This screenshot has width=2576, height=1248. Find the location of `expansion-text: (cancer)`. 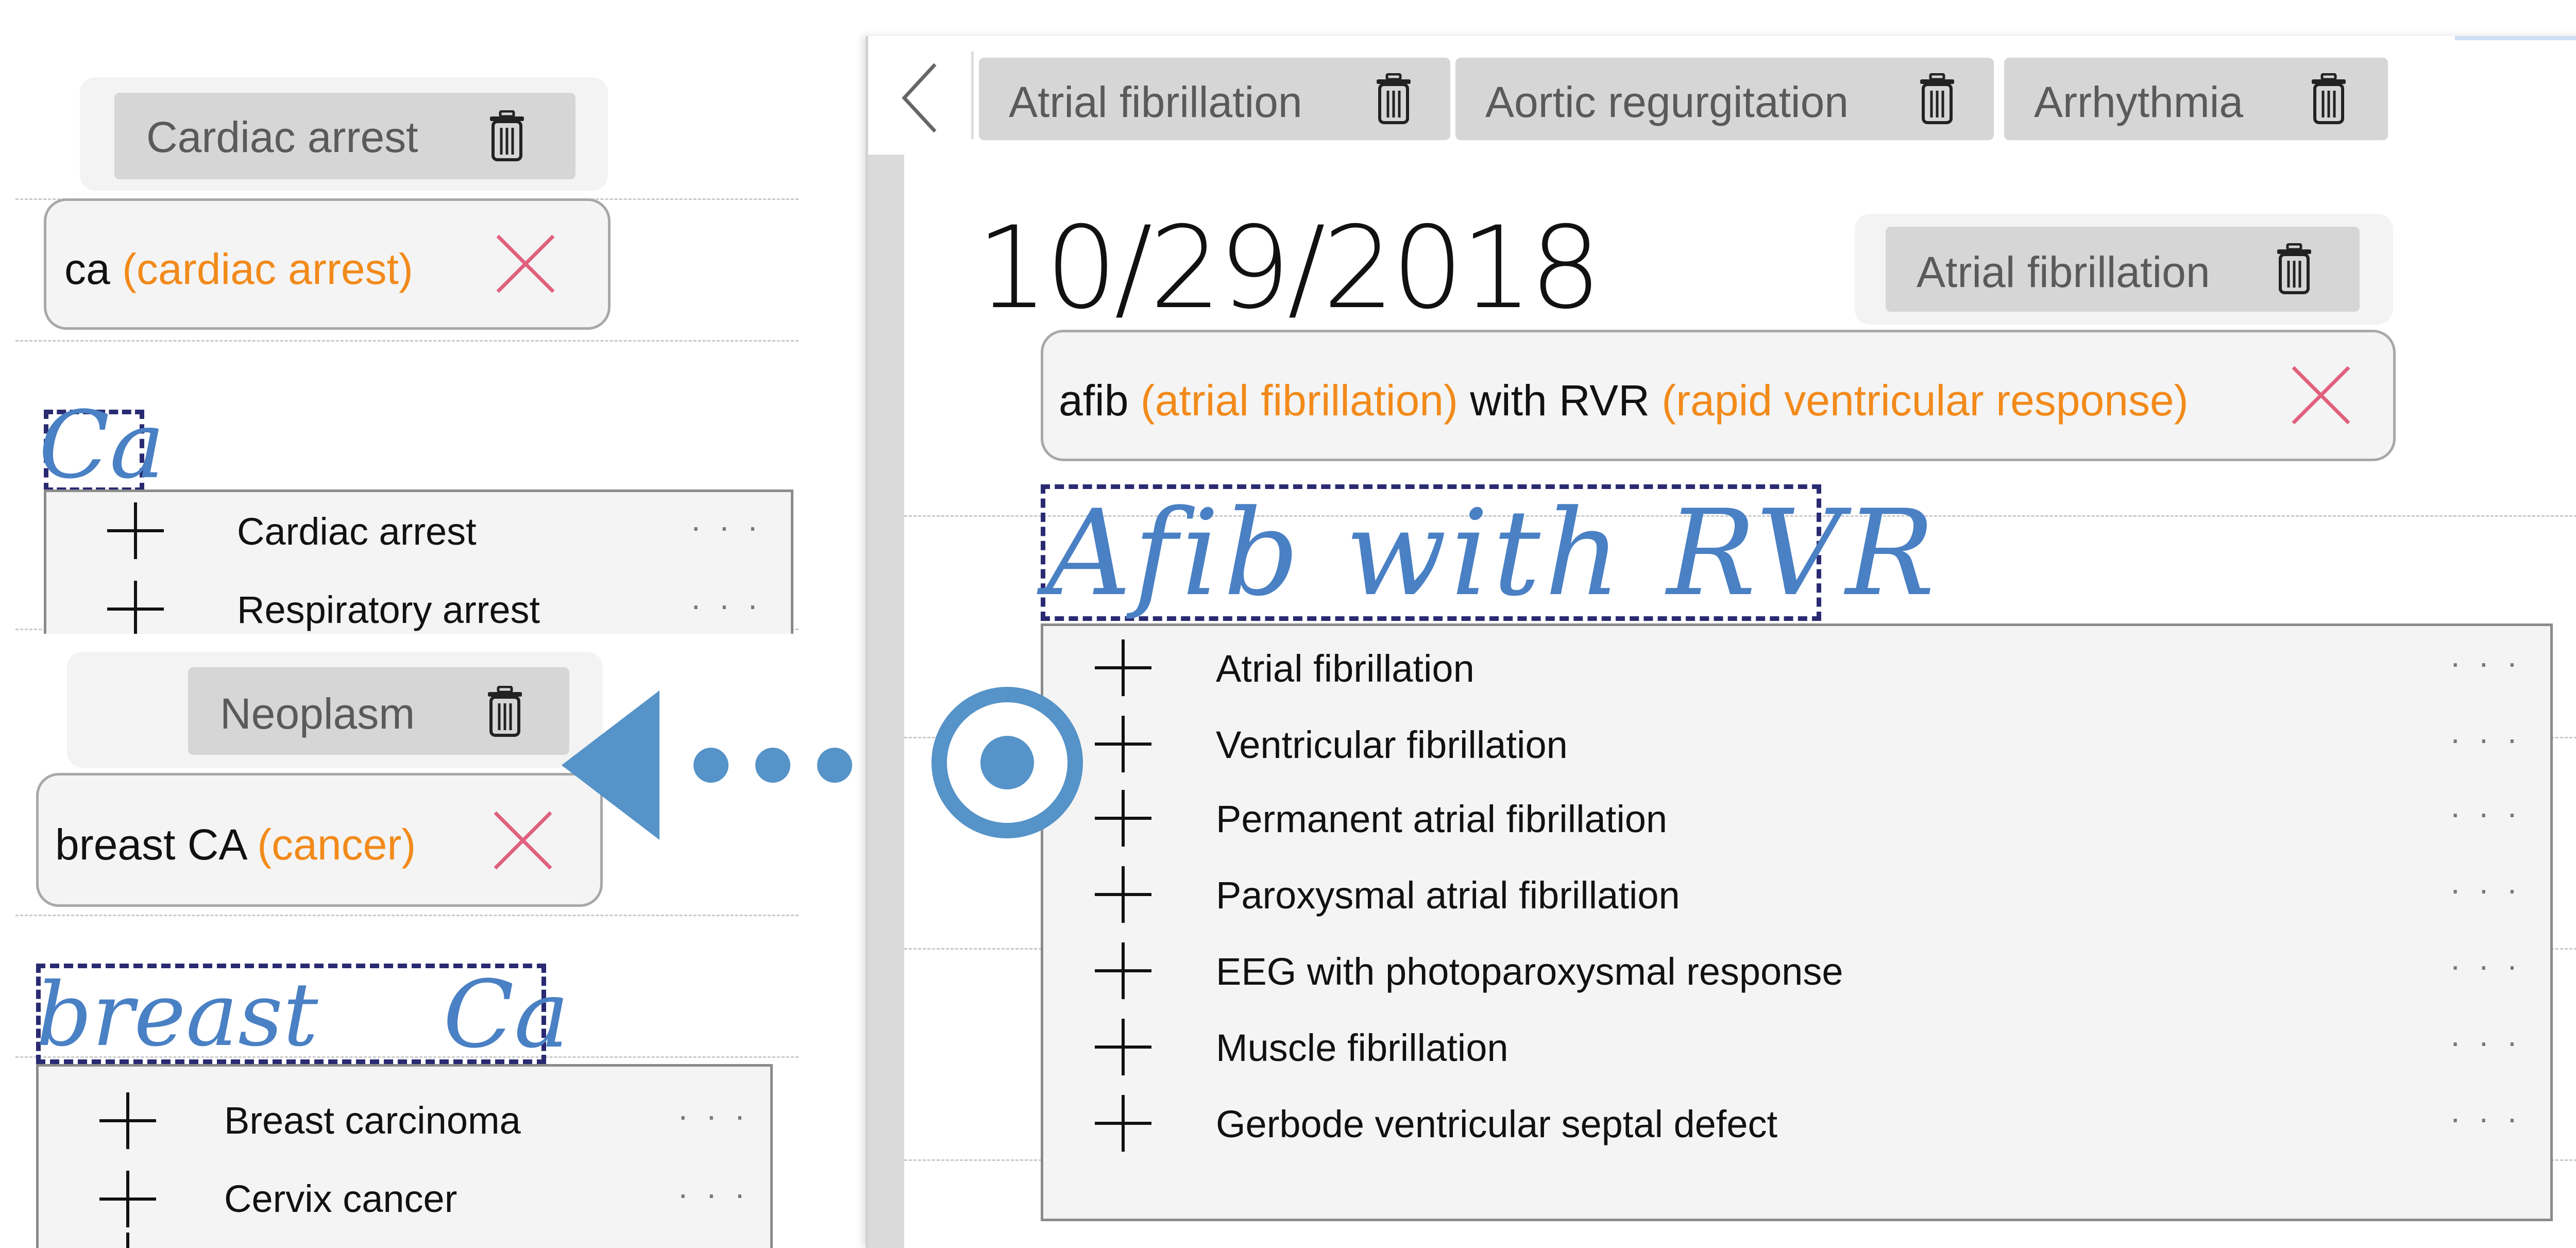

expansion-text: (cancer) is located at coordinates (336, 844).